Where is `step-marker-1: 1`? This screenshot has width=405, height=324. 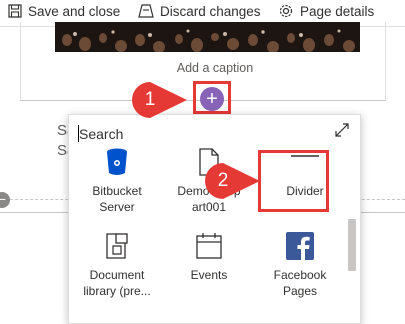
step-marker-1: 1 is located at coordinates (160, 100).